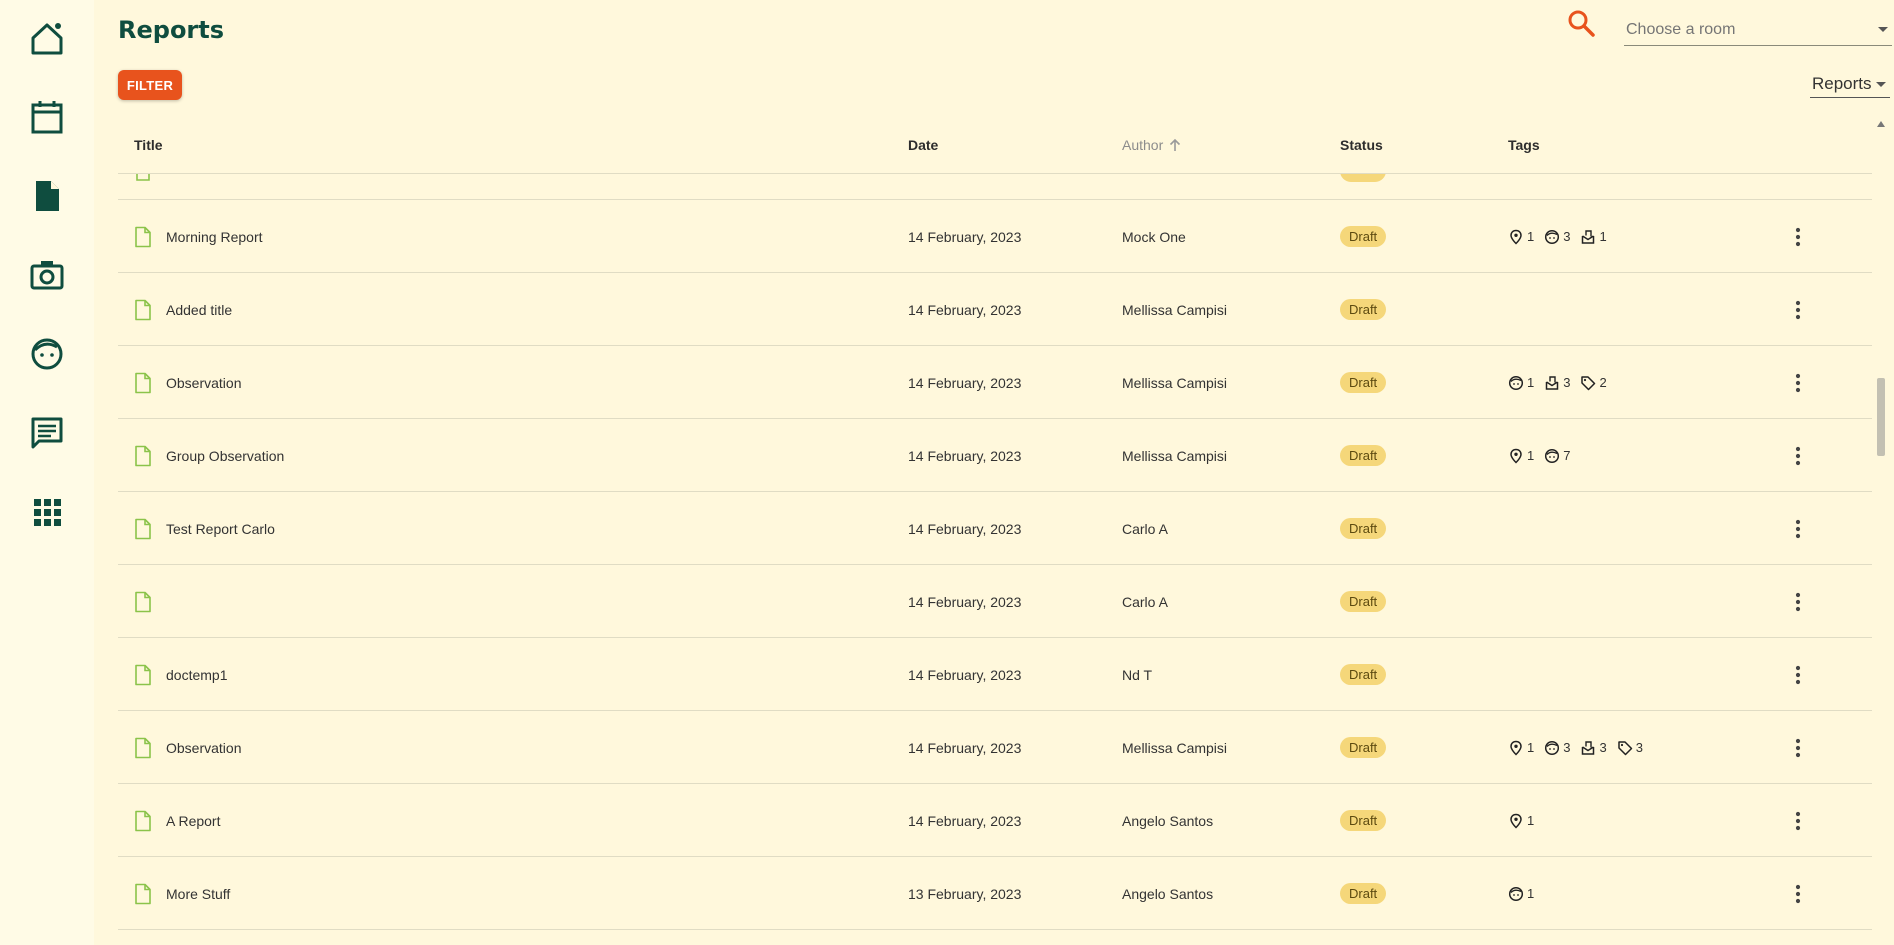  I want to click on column-header-title: Title, so click(148, 145).